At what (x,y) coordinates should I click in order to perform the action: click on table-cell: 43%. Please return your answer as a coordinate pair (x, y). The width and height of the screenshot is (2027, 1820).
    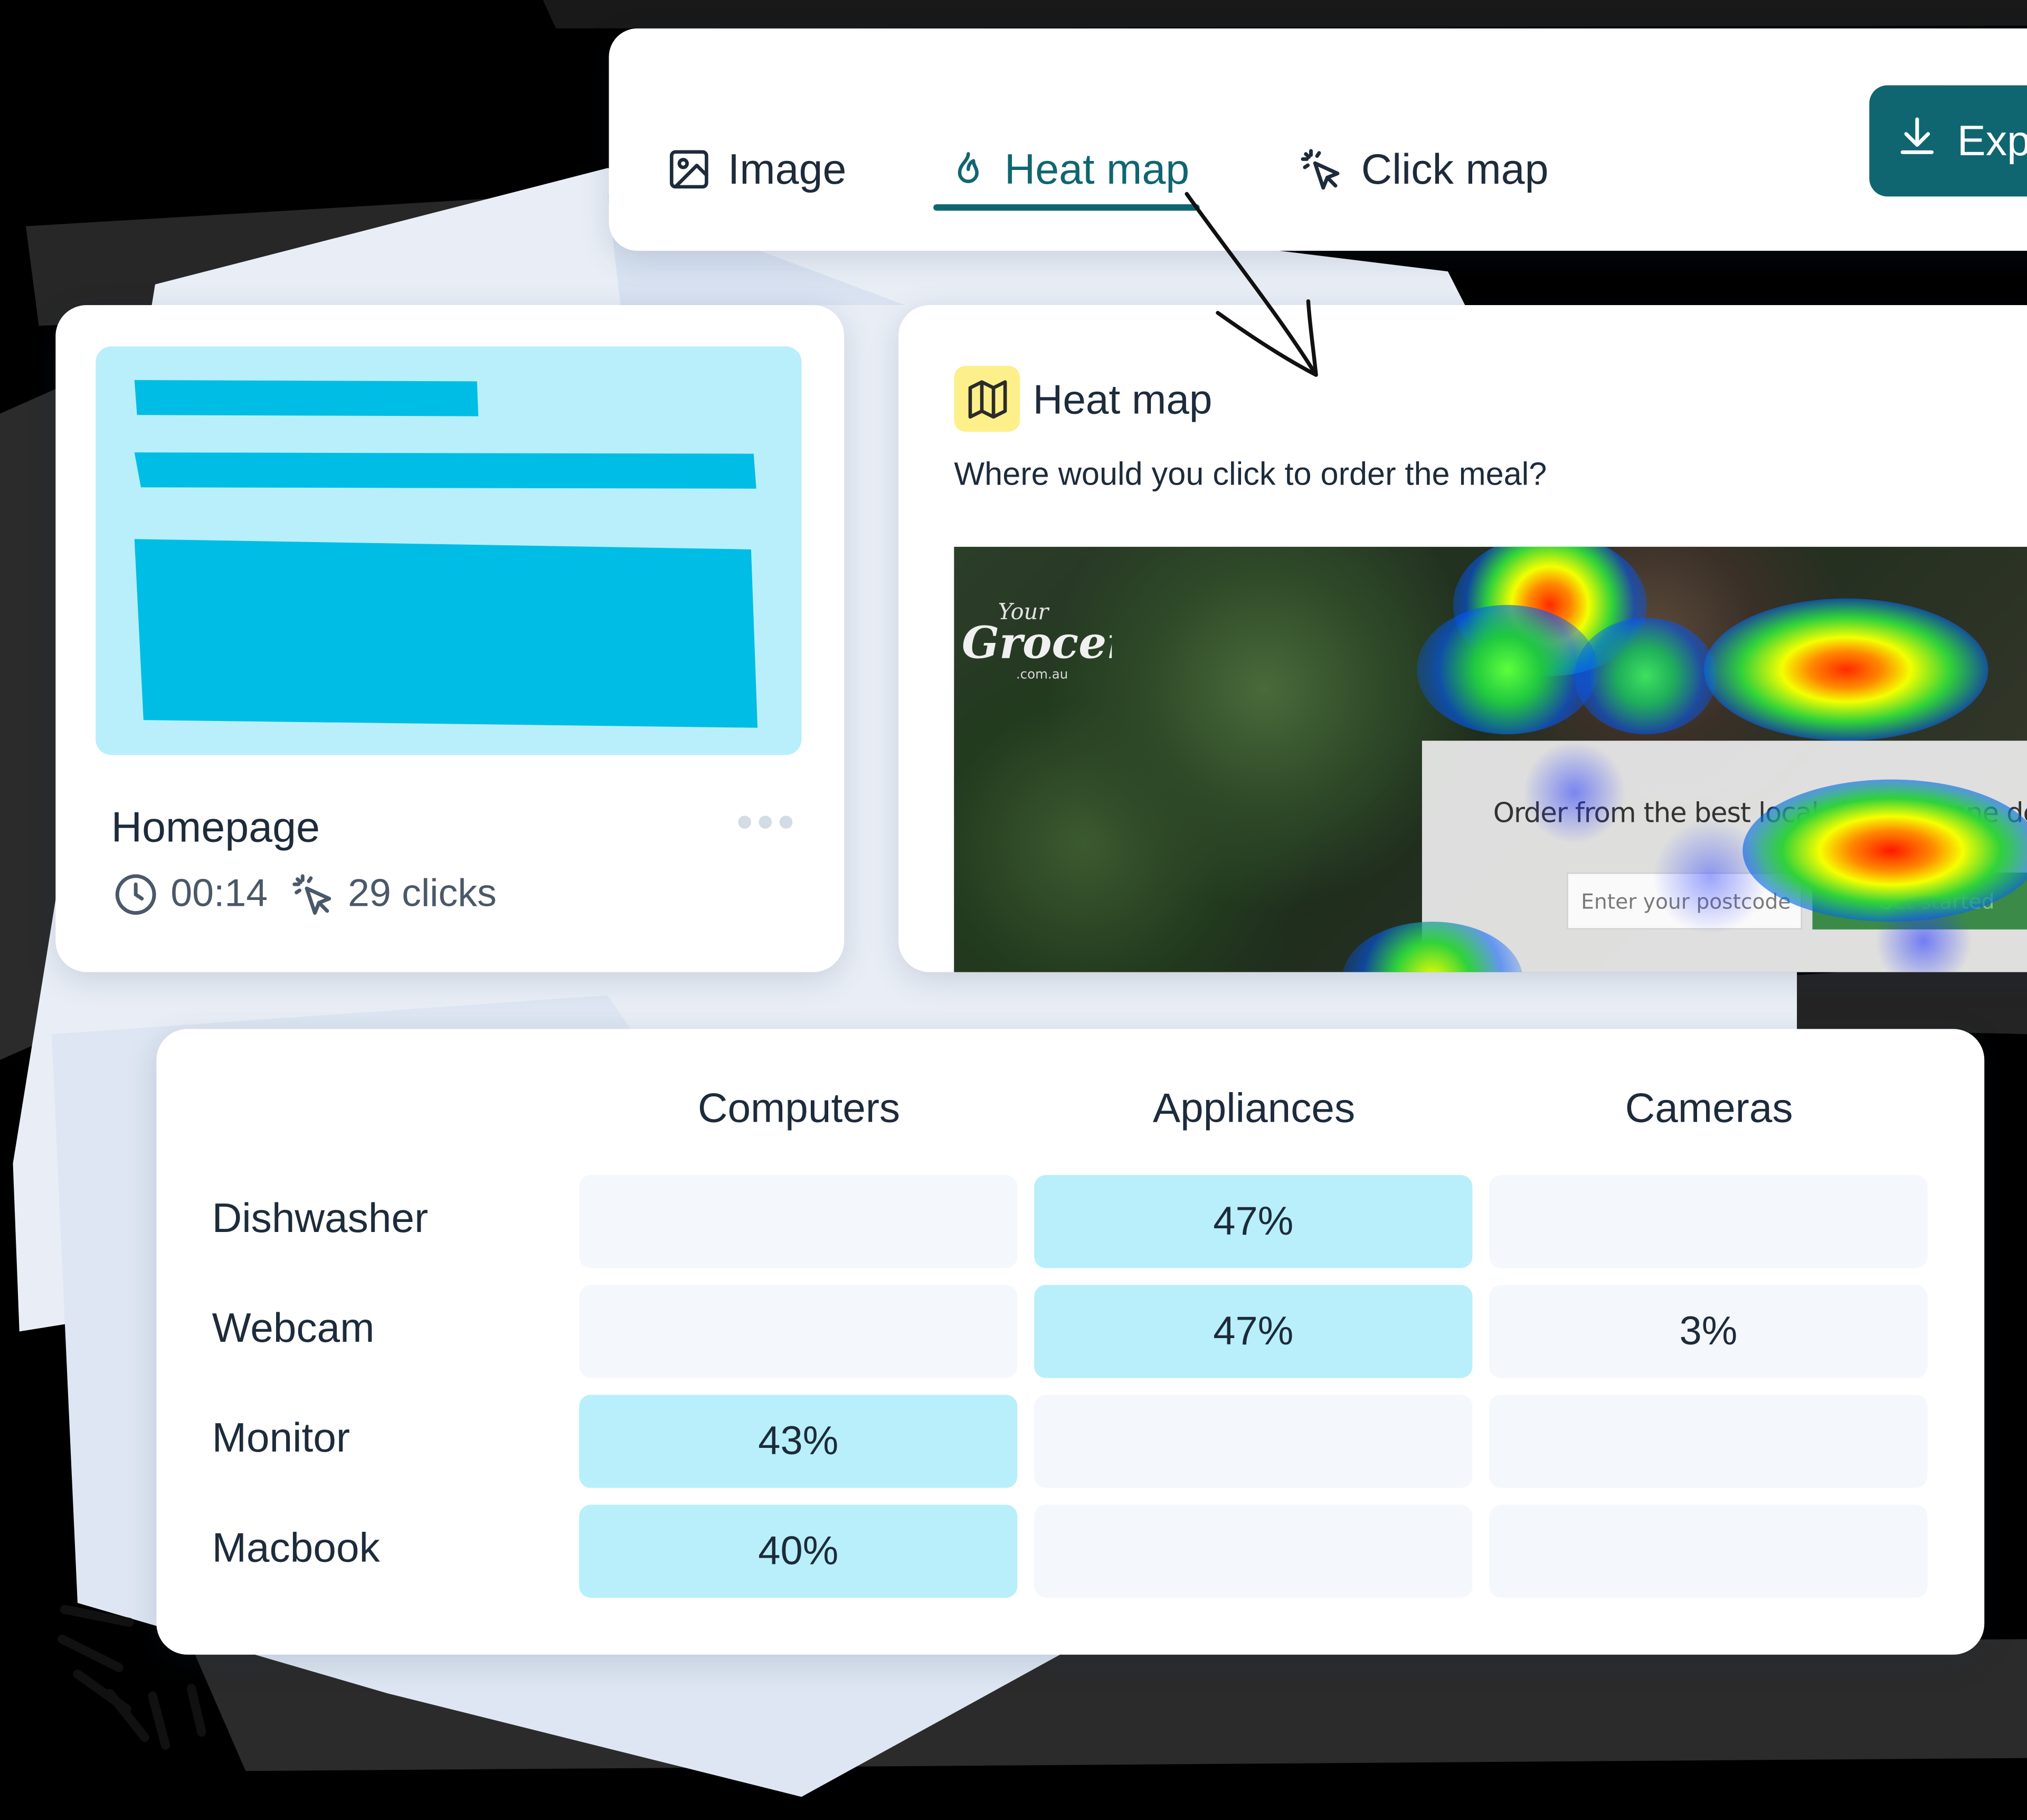
    Looking at the image, I should click on (798, 1442).